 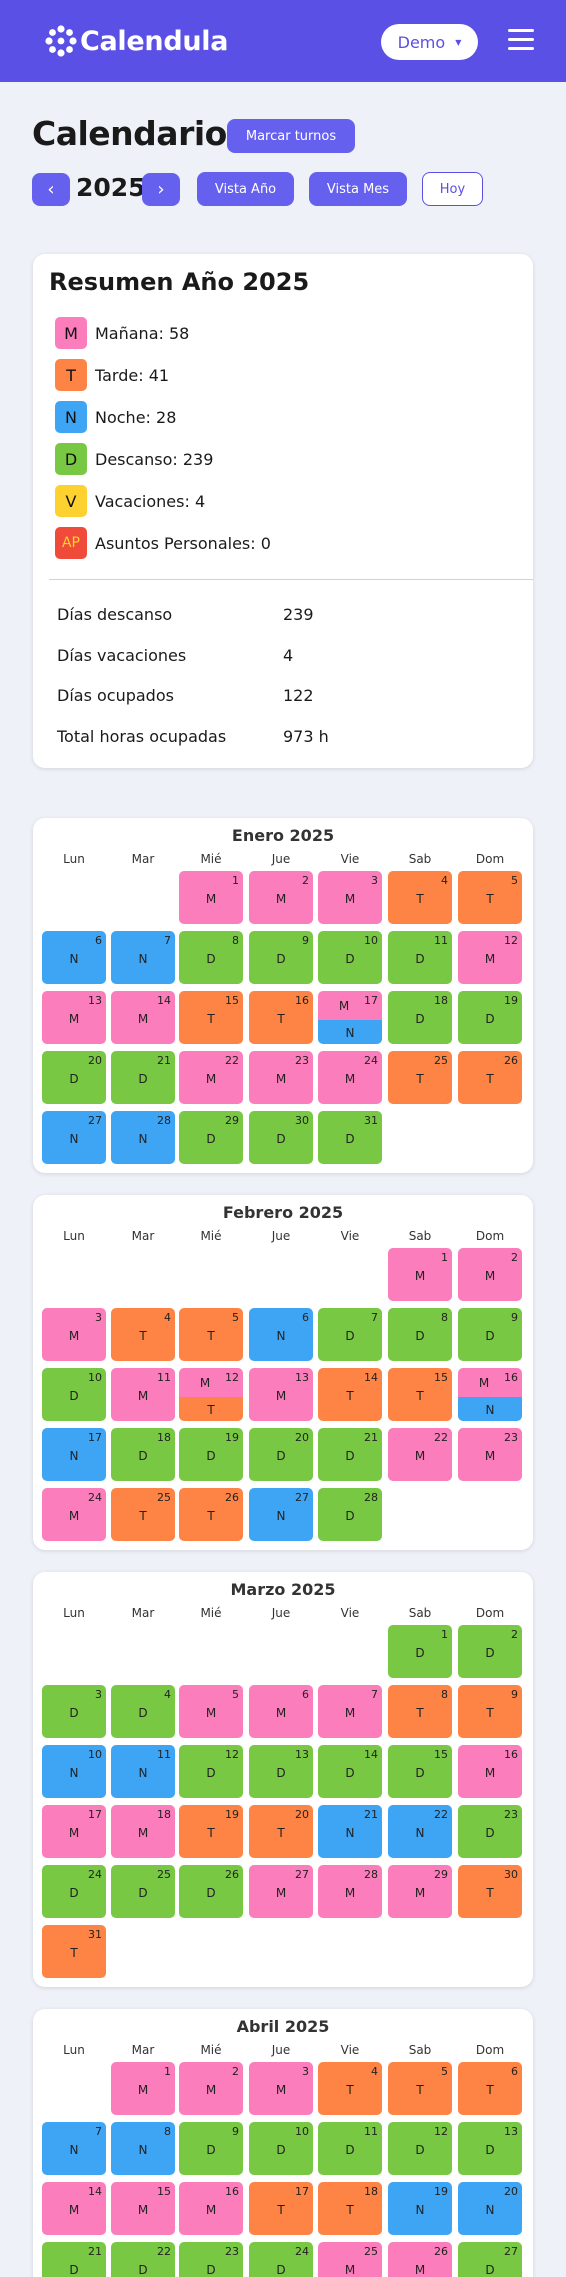 What do you see at coordinates (490, 957) in the screenshot?
I see `day-cell: M 12` at bounding box center [490, 957].